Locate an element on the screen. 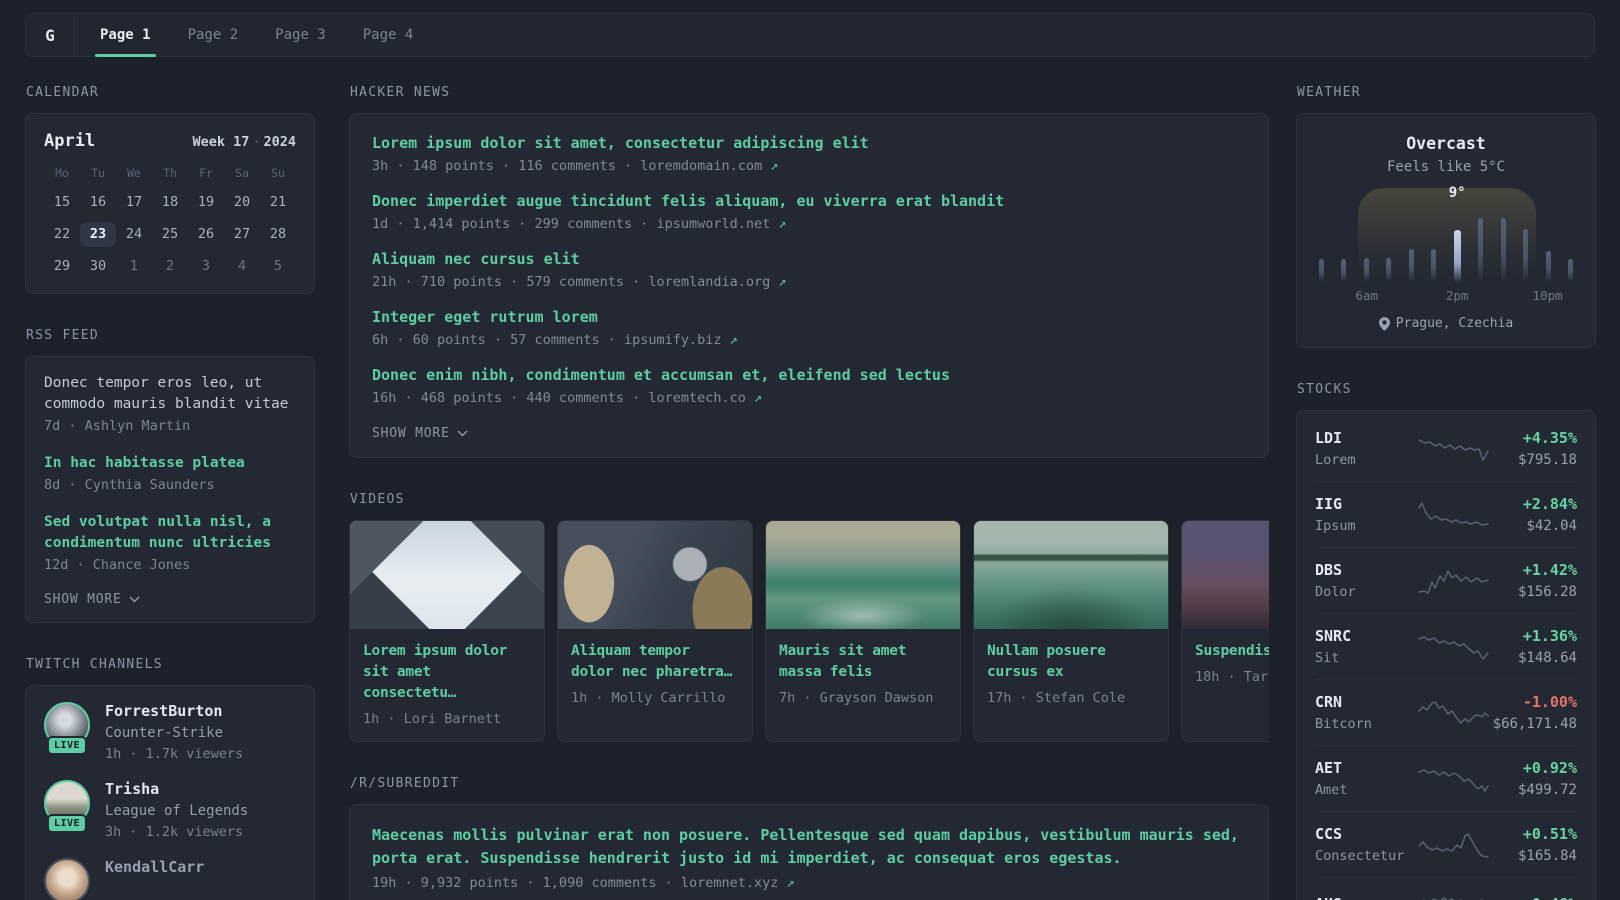  weekday-label: Mo is located at coordinates (62, 173).